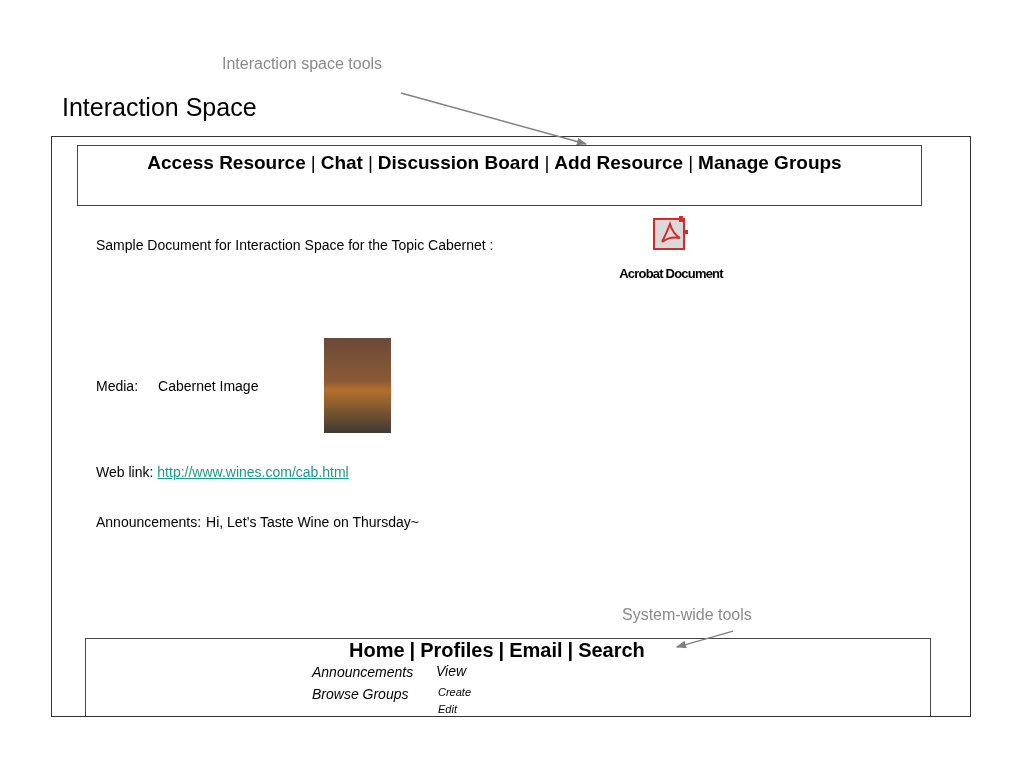 The width and height of the screenshot is (1024, 768). What do you see at coordinates (226, 163) in the screenshot?
I see `tool-link: Access Resource` at bounding box center [226, 163].